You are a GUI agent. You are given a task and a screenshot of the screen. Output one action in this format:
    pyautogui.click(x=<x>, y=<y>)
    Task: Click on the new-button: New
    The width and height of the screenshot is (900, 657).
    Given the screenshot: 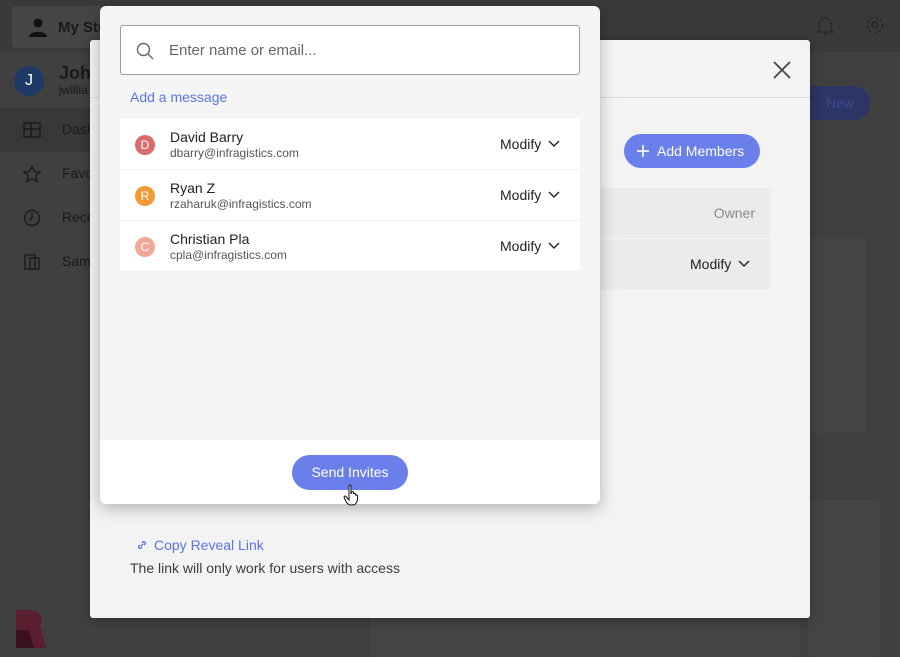 What is the action you would take?
    pyautogui.click(x=835, y=103)
    